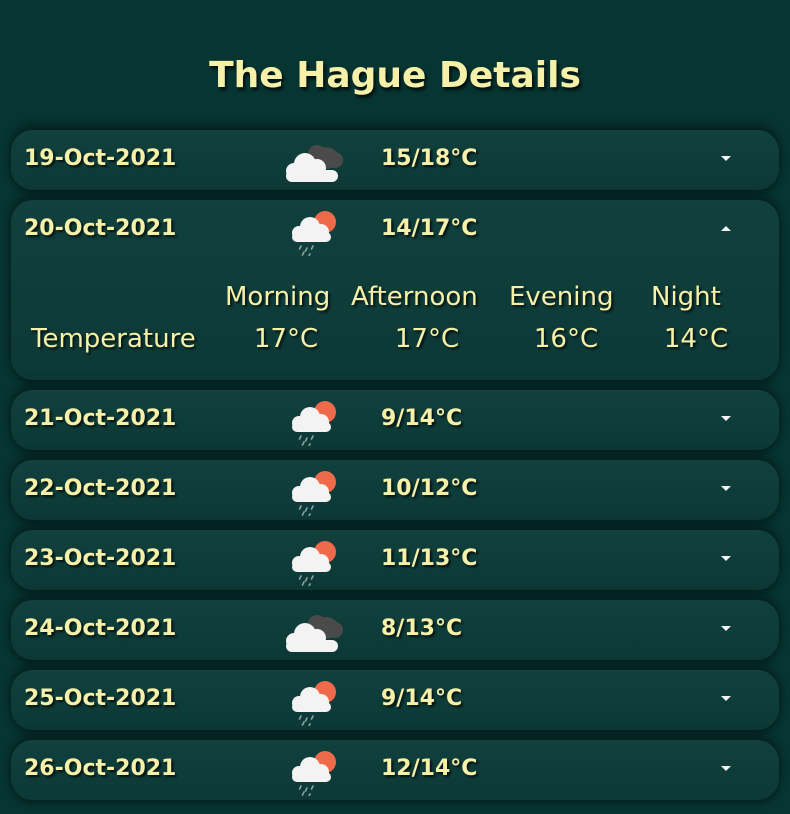 The image size is (790, 814). Describe the element at coordinates (100, 228) in the screenshot. I see `day-date: 20-Oct-2021` at that location.